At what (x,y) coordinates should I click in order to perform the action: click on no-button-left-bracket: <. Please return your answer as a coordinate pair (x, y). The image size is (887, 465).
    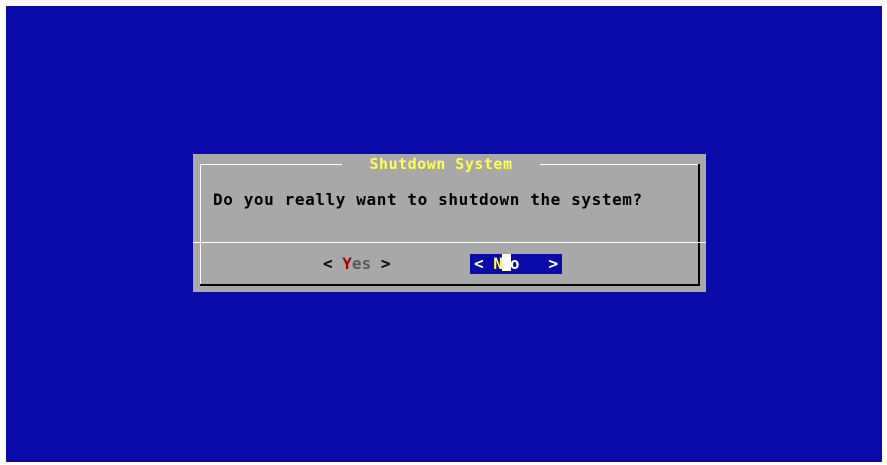
    Looking at the image, I should click on (479, 263).